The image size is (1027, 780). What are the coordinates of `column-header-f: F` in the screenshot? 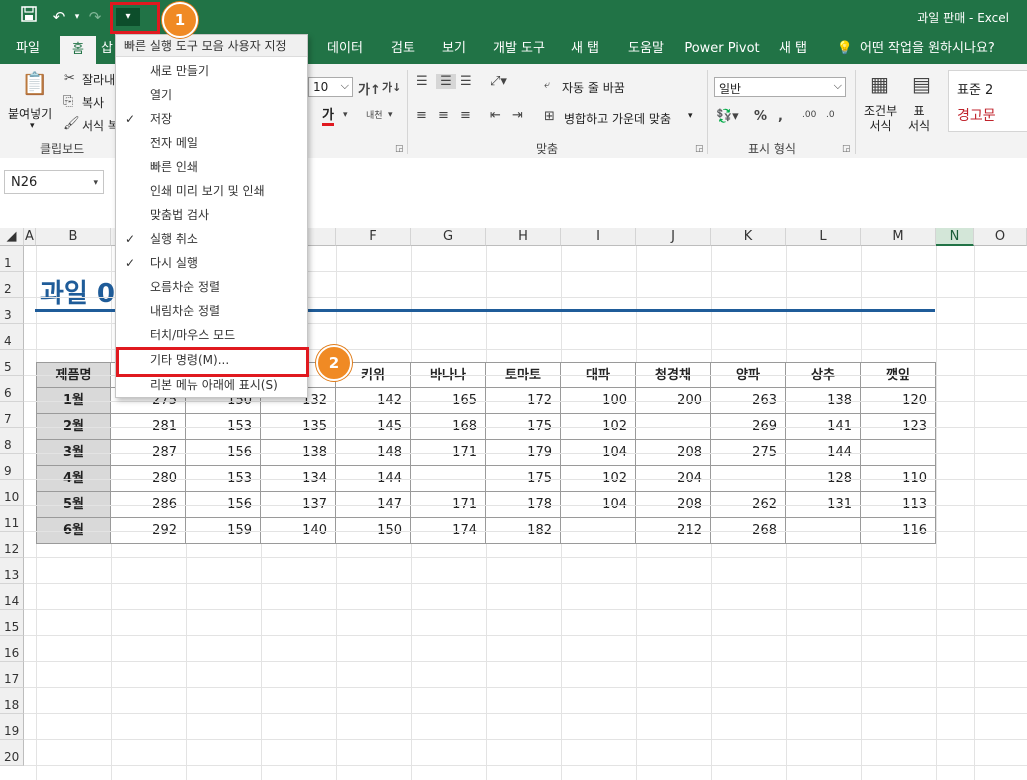 It's located at (373, 237).